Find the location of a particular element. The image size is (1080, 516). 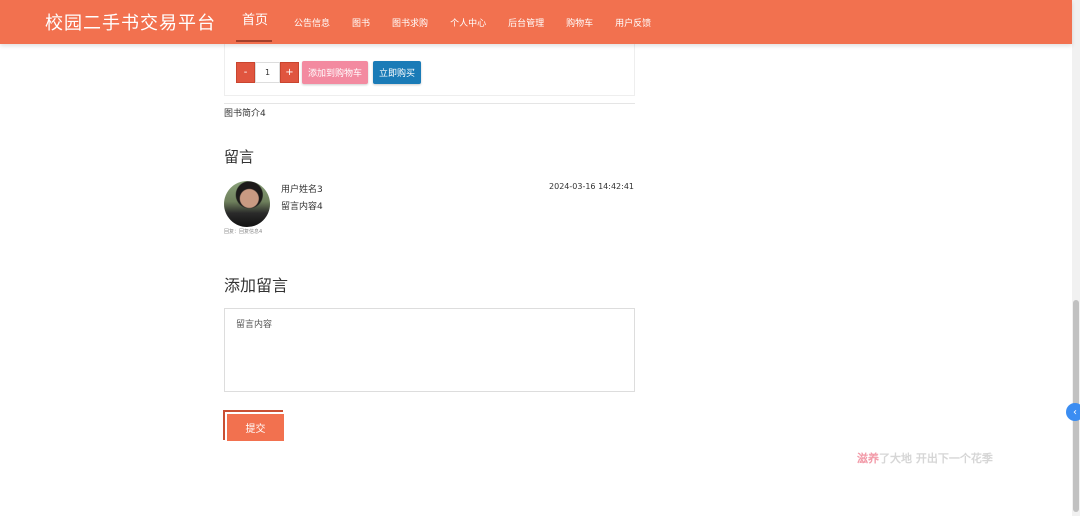

submit-button-frame: 提交 is located at coordinates (253, 425).